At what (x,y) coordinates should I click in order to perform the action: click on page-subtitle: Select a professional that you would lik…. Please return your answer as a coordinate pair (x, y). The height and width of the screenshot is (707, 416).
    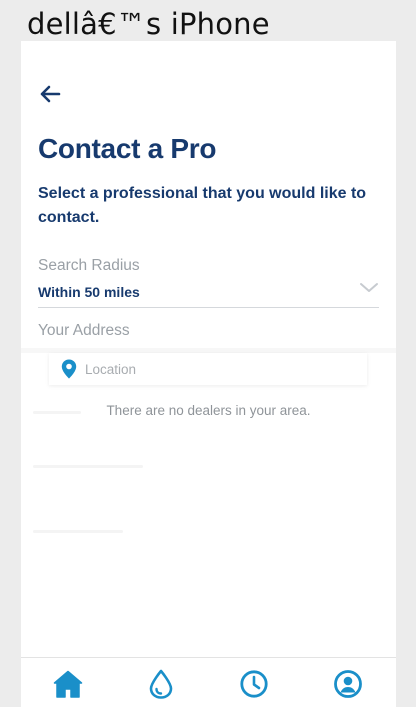
    Looking at the image, I should click on (202, 205).